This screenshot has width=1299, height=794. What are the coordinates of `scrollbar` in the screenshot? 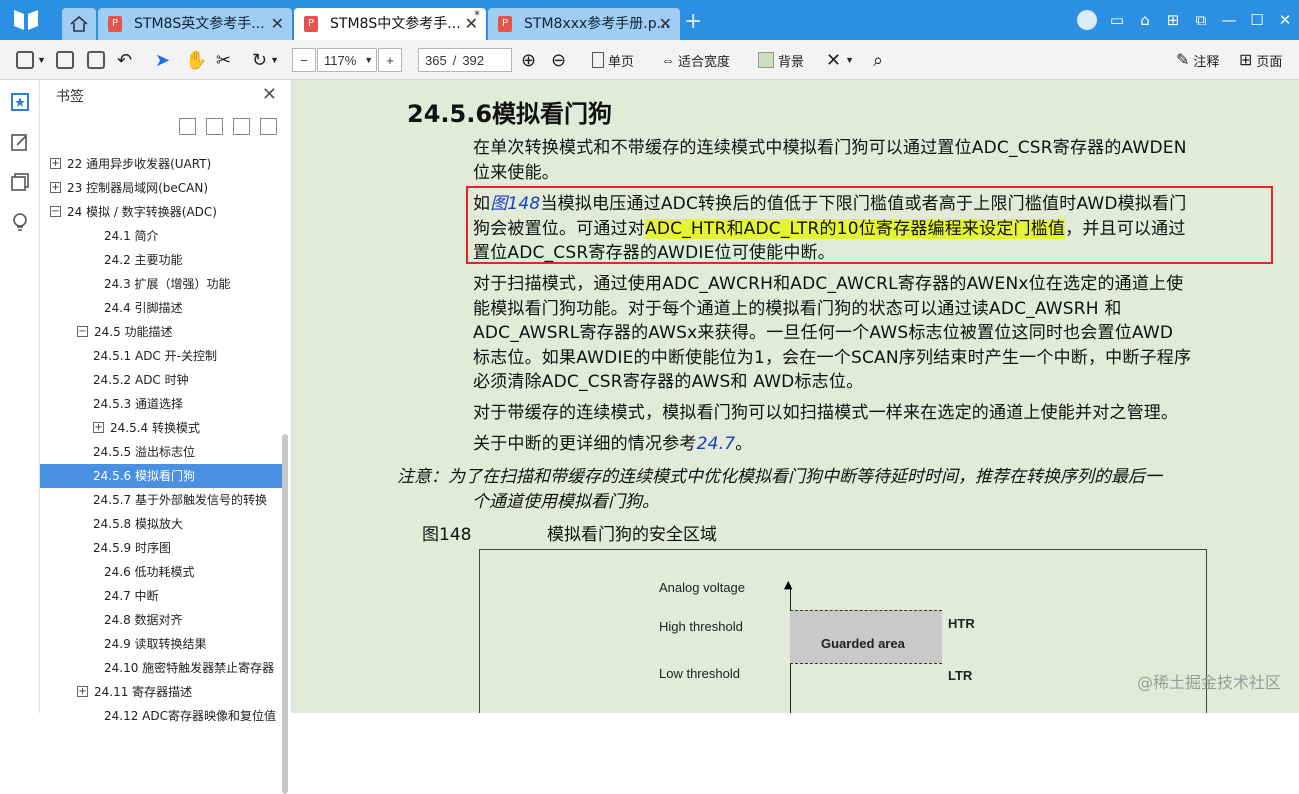 It's located at (285, 614).